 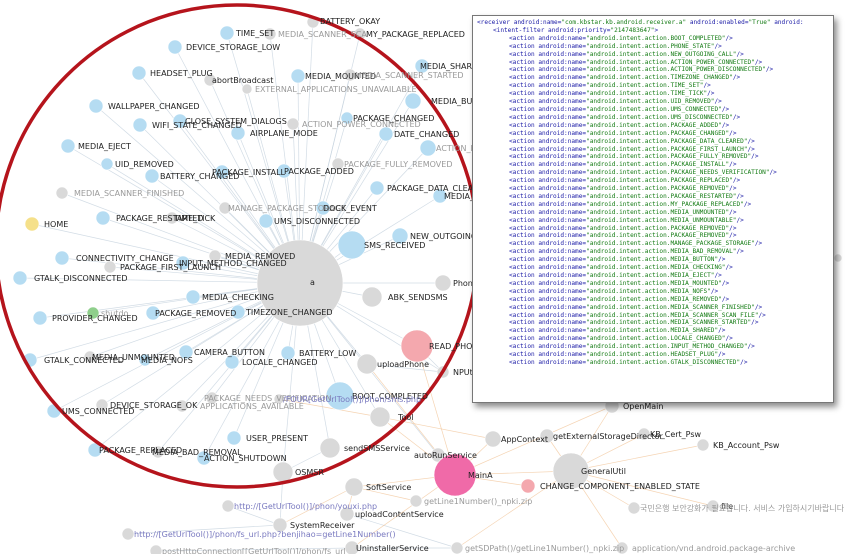 What do you see at coordinates (443, 283) in the screenshot?
I see `graph-node-phon` at bounding box center [443, 283].